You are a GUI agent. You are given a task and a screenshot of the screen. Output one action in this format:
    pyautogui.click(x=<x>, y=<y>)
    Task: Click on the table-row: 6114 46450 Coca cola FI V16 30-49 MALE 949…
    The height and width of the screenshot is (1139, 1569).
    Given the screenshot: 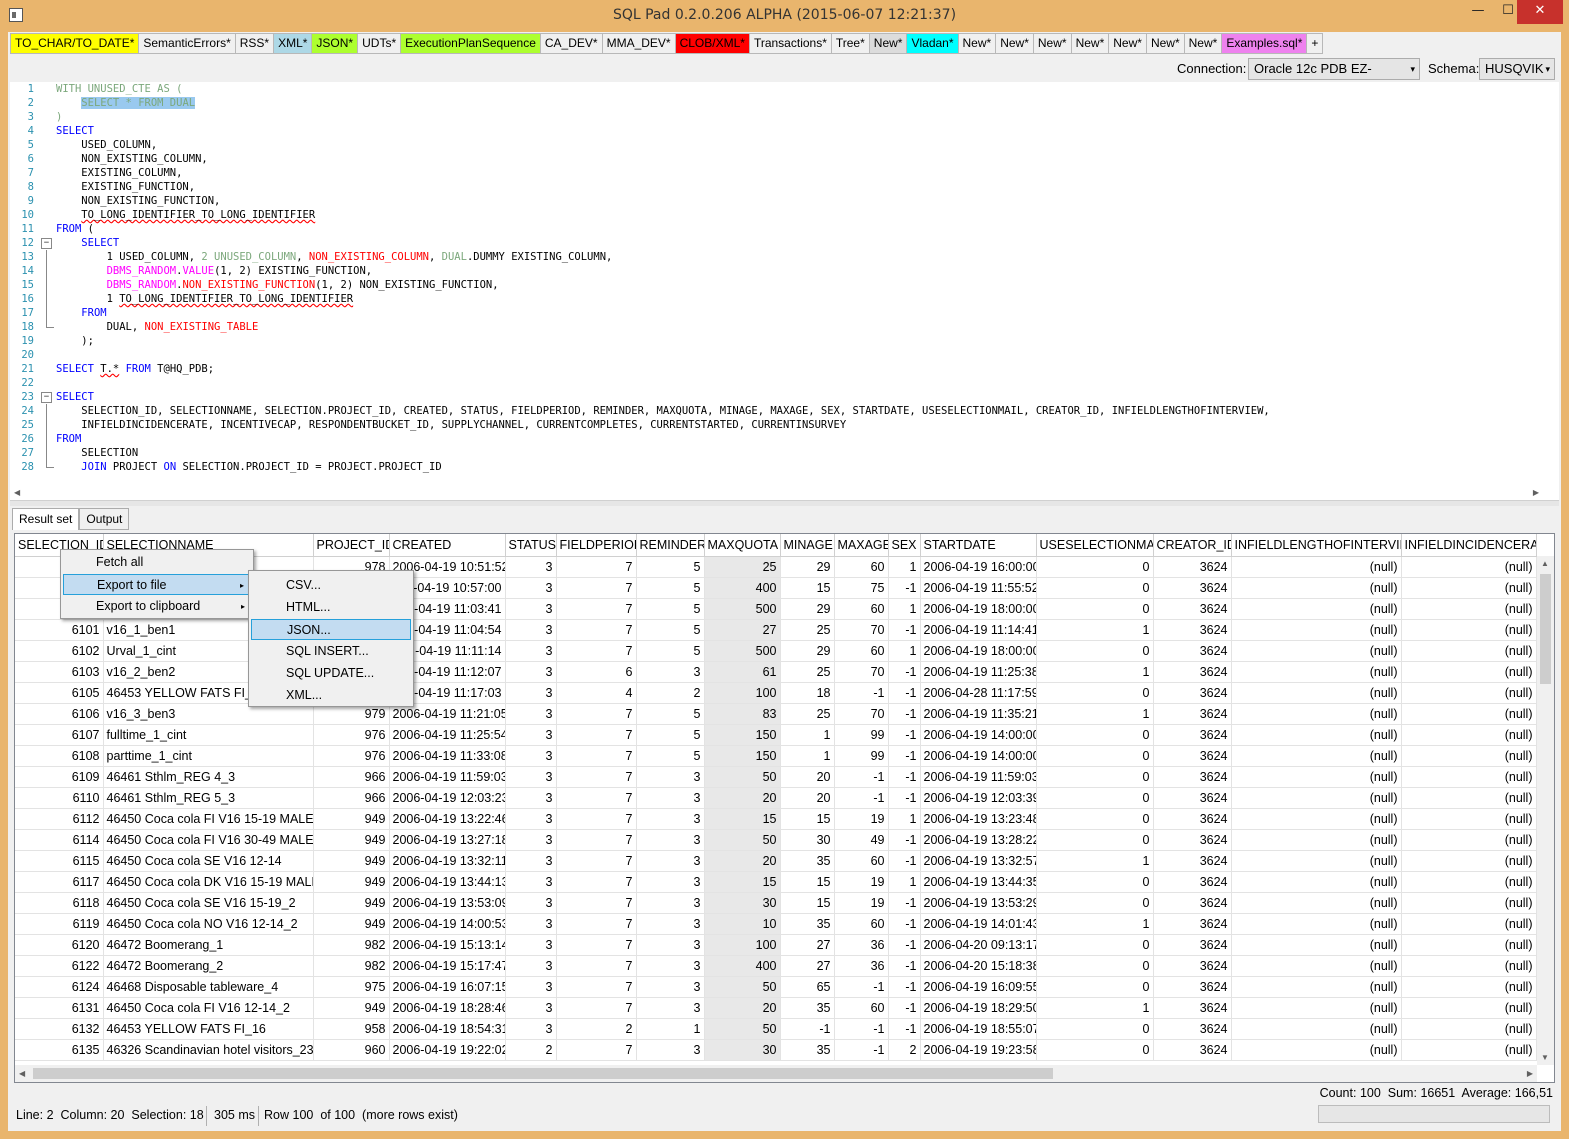 What is the action you would take?
    pyautogui.click(x=776, y=840)
    